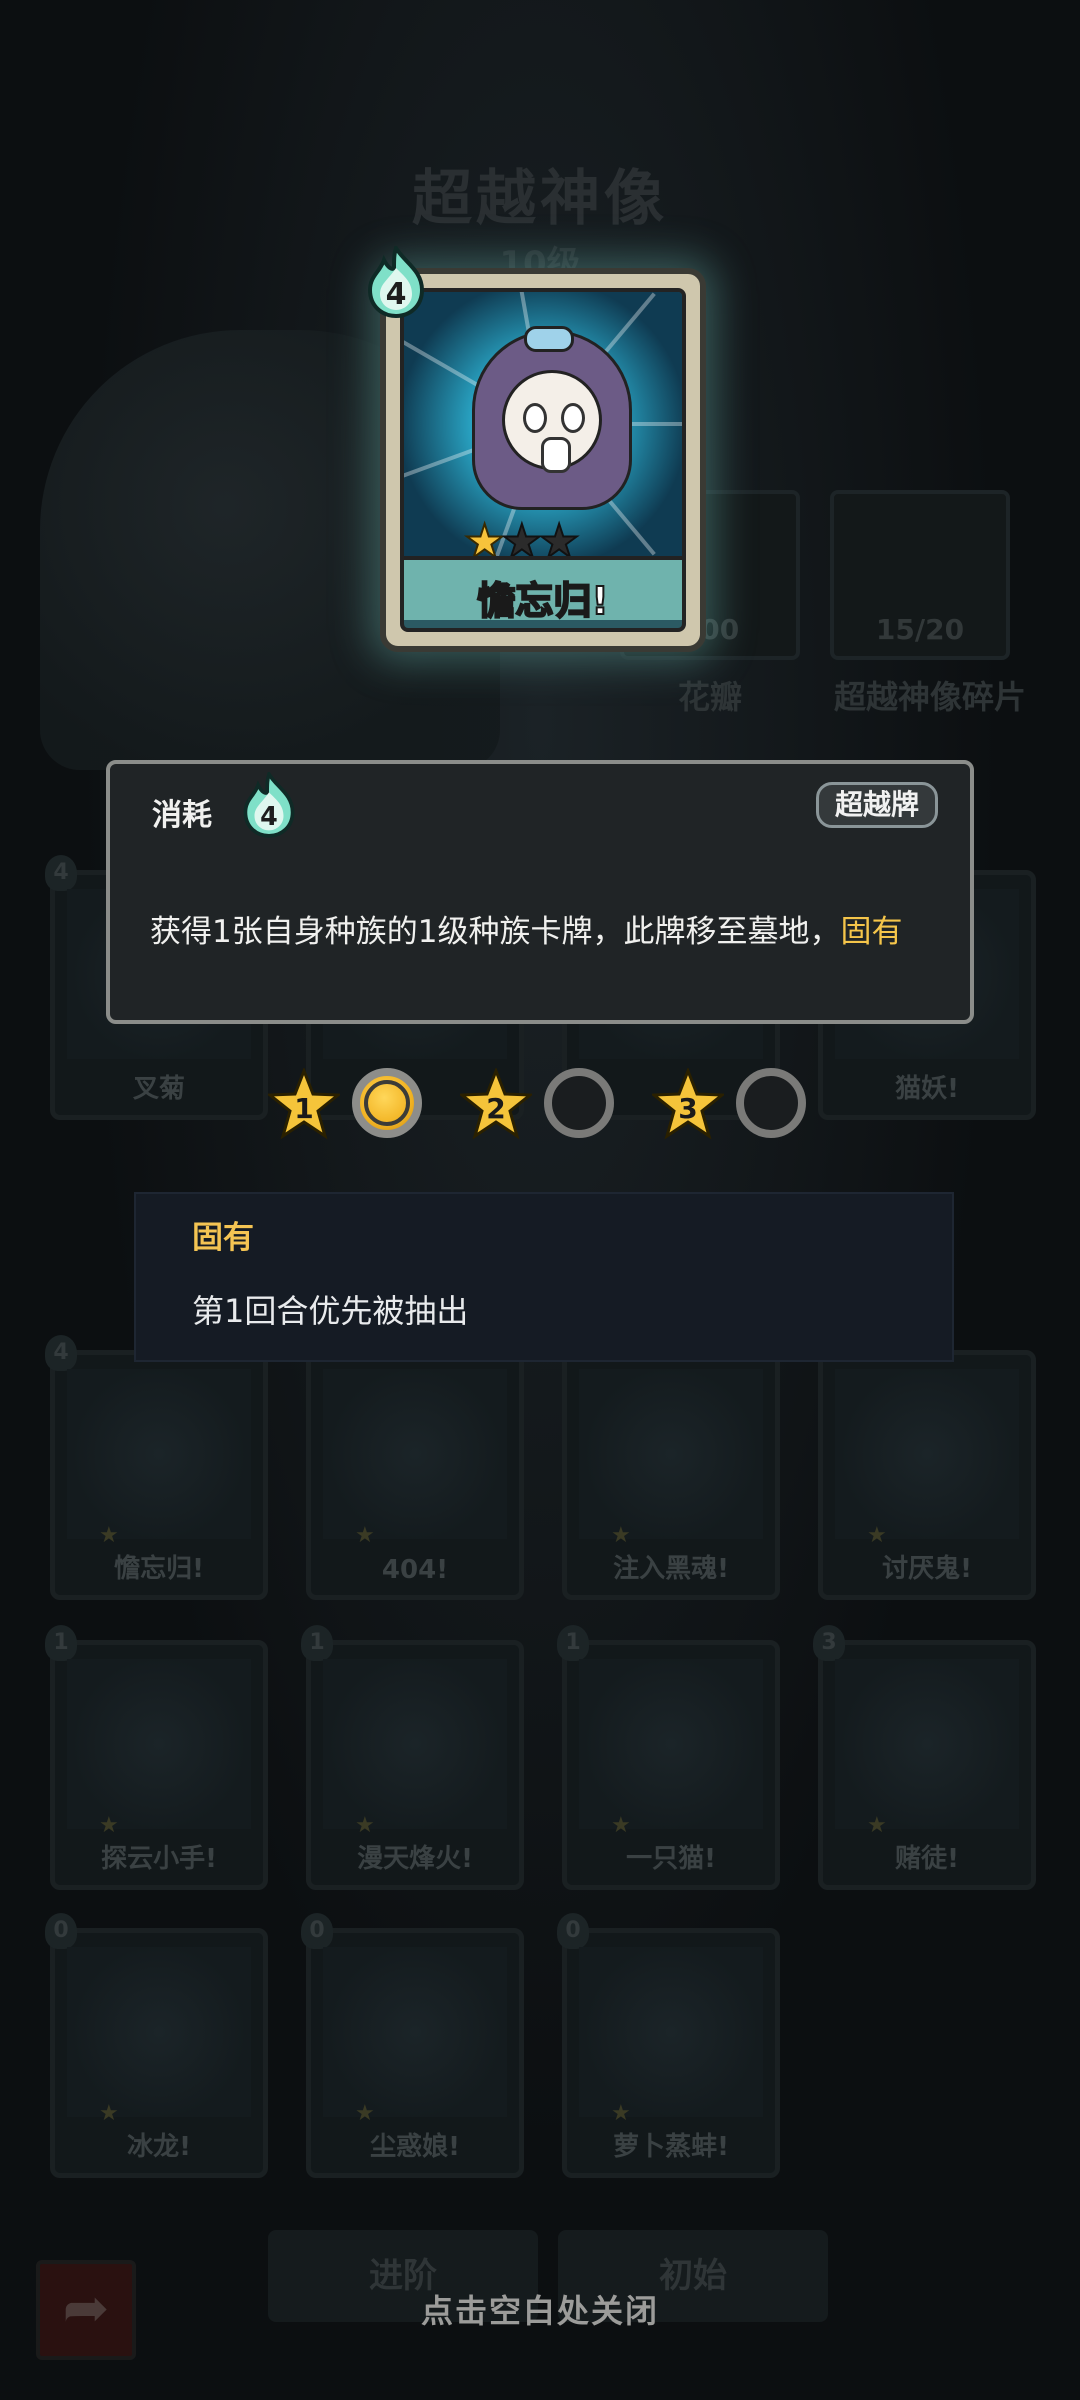 This screenshot has height=2400, width=1080. Describe the element at coordinates (544, 1277) in the screenshot. I see `keyword-tooltip: 固有 第1回合优先被抽出` at that location.